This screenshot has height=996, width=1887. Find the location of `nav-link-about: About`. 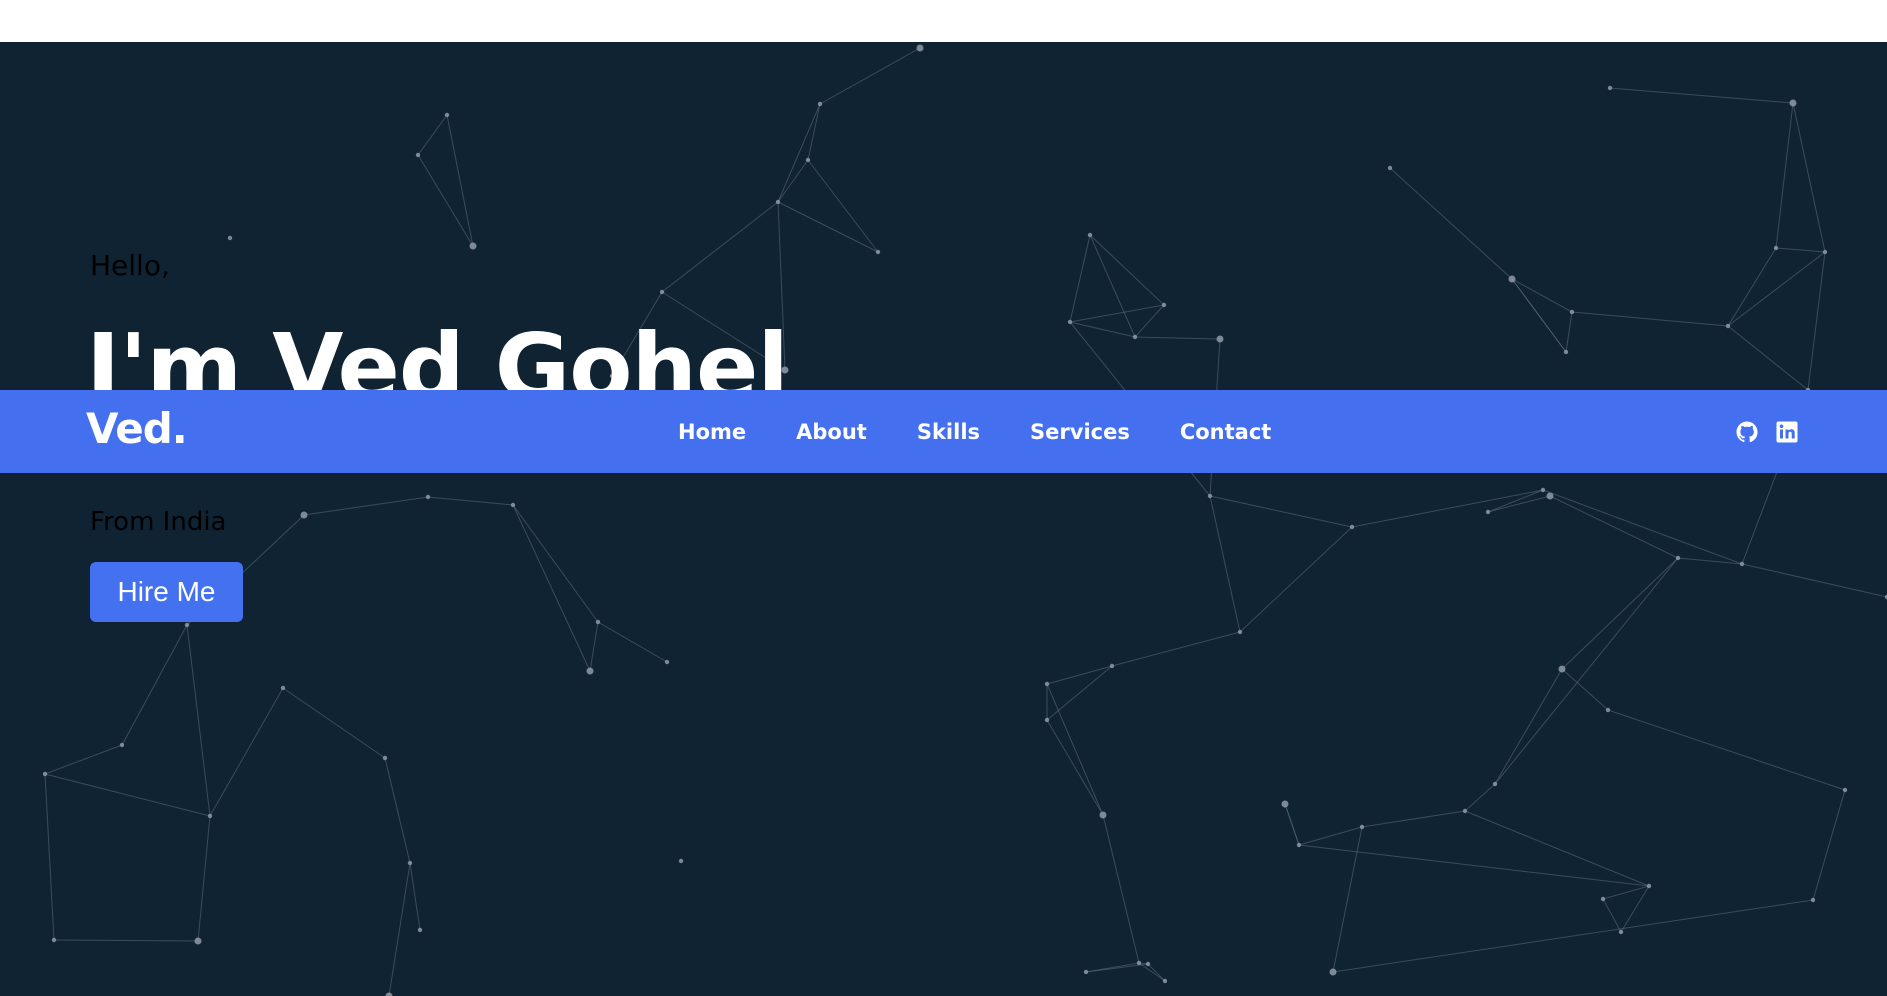

nav-link-about: About is located at coordinates (831, 432).